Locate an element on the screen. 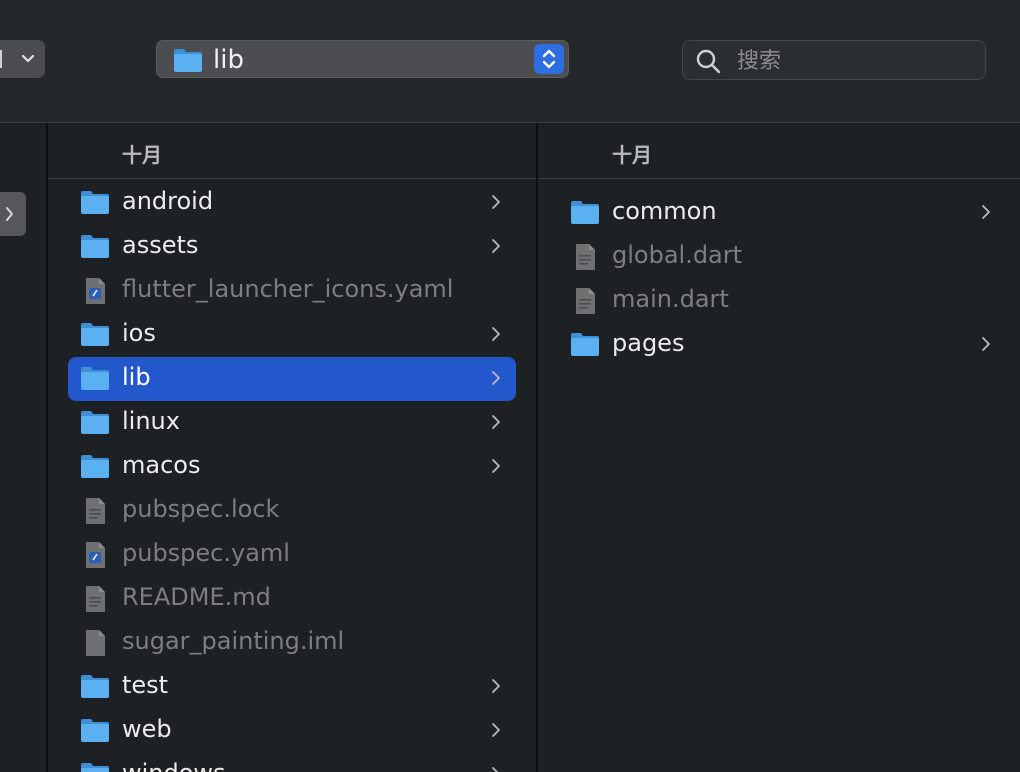 Image resolution: width=1020 pixels, height=772 pixels. file-row: pubspec.yaml is located at coordinates (292, 555).